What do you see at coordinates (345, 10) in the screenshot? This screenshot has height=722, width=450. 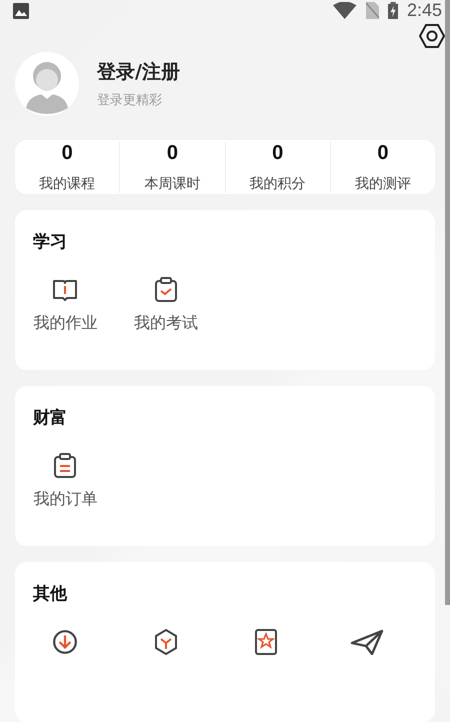 I see `wifi-icon` at bounding box center [345, 10].